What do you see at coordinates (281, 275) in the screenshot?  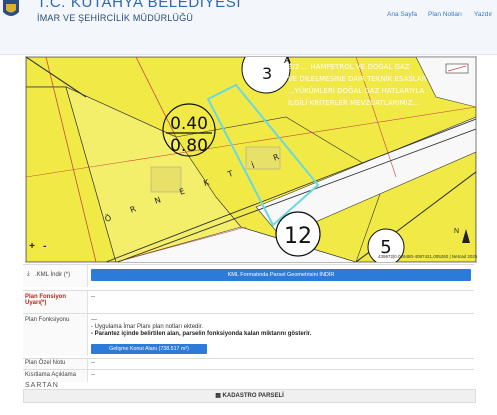 I see `kml-download-button: KML Formatında Parsel Geometrisini İNDİR` at bounding box center [281, 275].